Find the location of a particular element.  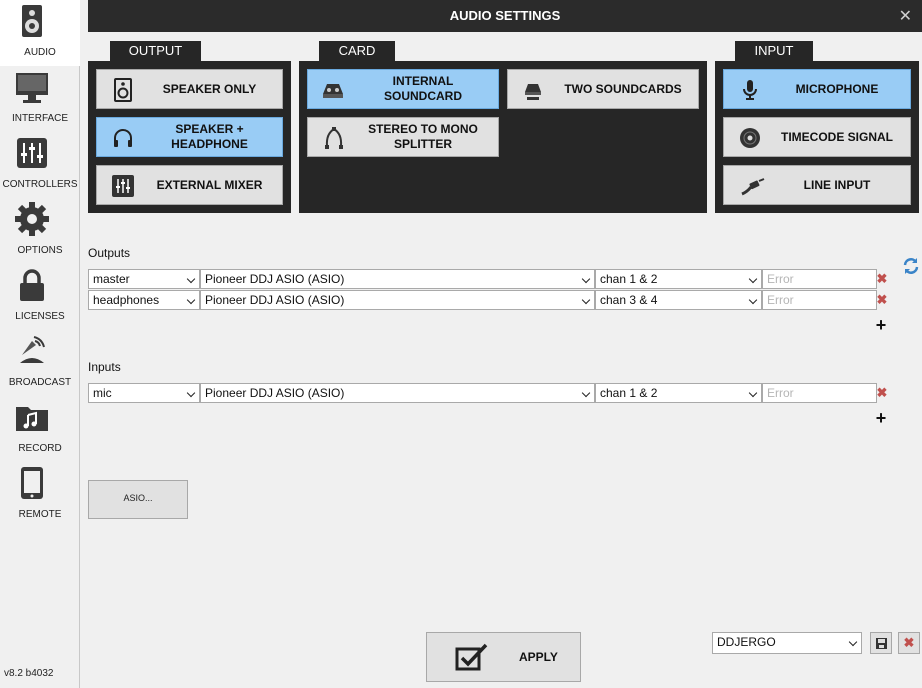

input-panel: MICROPHONE TIMECODE SIGNAL LINE INPUT is located at coordinates (817, 137).